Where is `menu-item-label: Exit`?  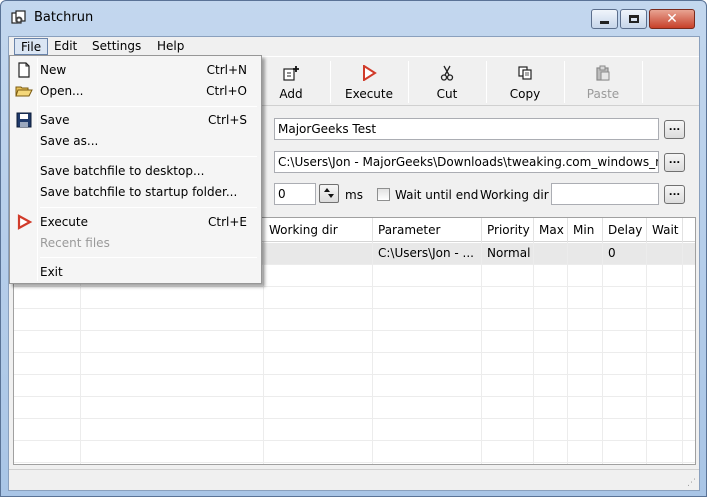 menu-item-label: Exit is located at coordinates (51, 272).